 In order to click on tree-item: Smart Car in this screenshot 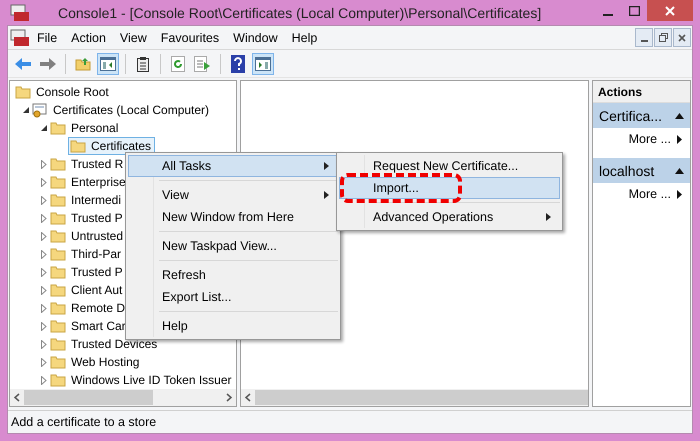, I will do `click(98, 326)`.